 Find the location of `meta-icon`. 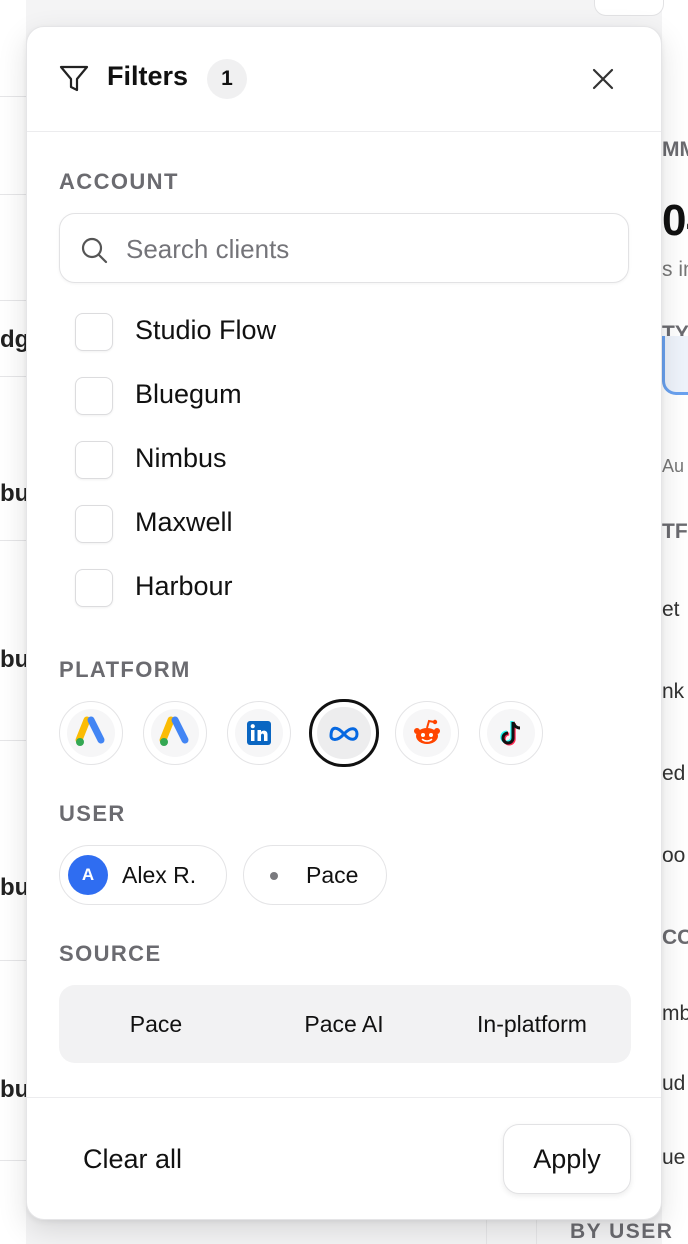

meta-icon is located at coordinates (344, 733).